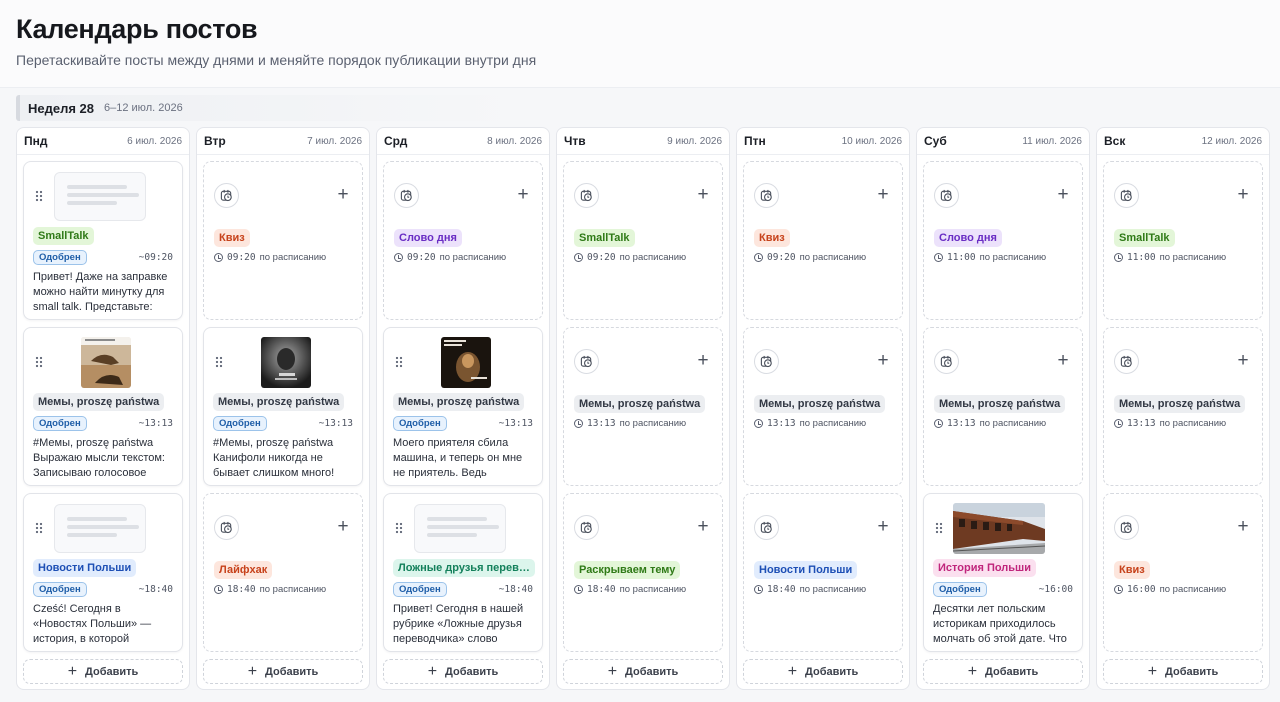  I want to click on scheduled-time: 09:20 по расписанию, so click(450, 257).